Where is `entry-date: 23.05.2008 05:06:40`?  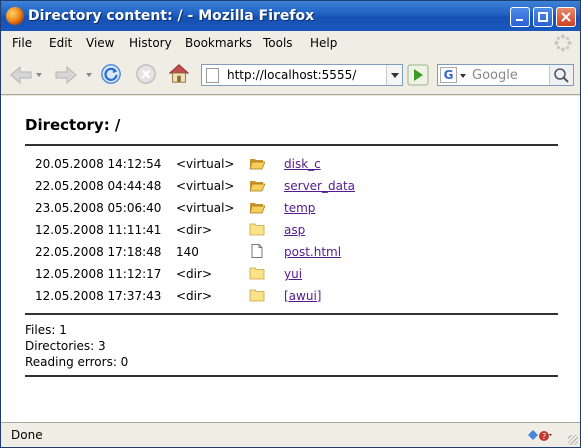 entry-date: 23.05.2008 05:06:40 is located at coordinates (98, 208).